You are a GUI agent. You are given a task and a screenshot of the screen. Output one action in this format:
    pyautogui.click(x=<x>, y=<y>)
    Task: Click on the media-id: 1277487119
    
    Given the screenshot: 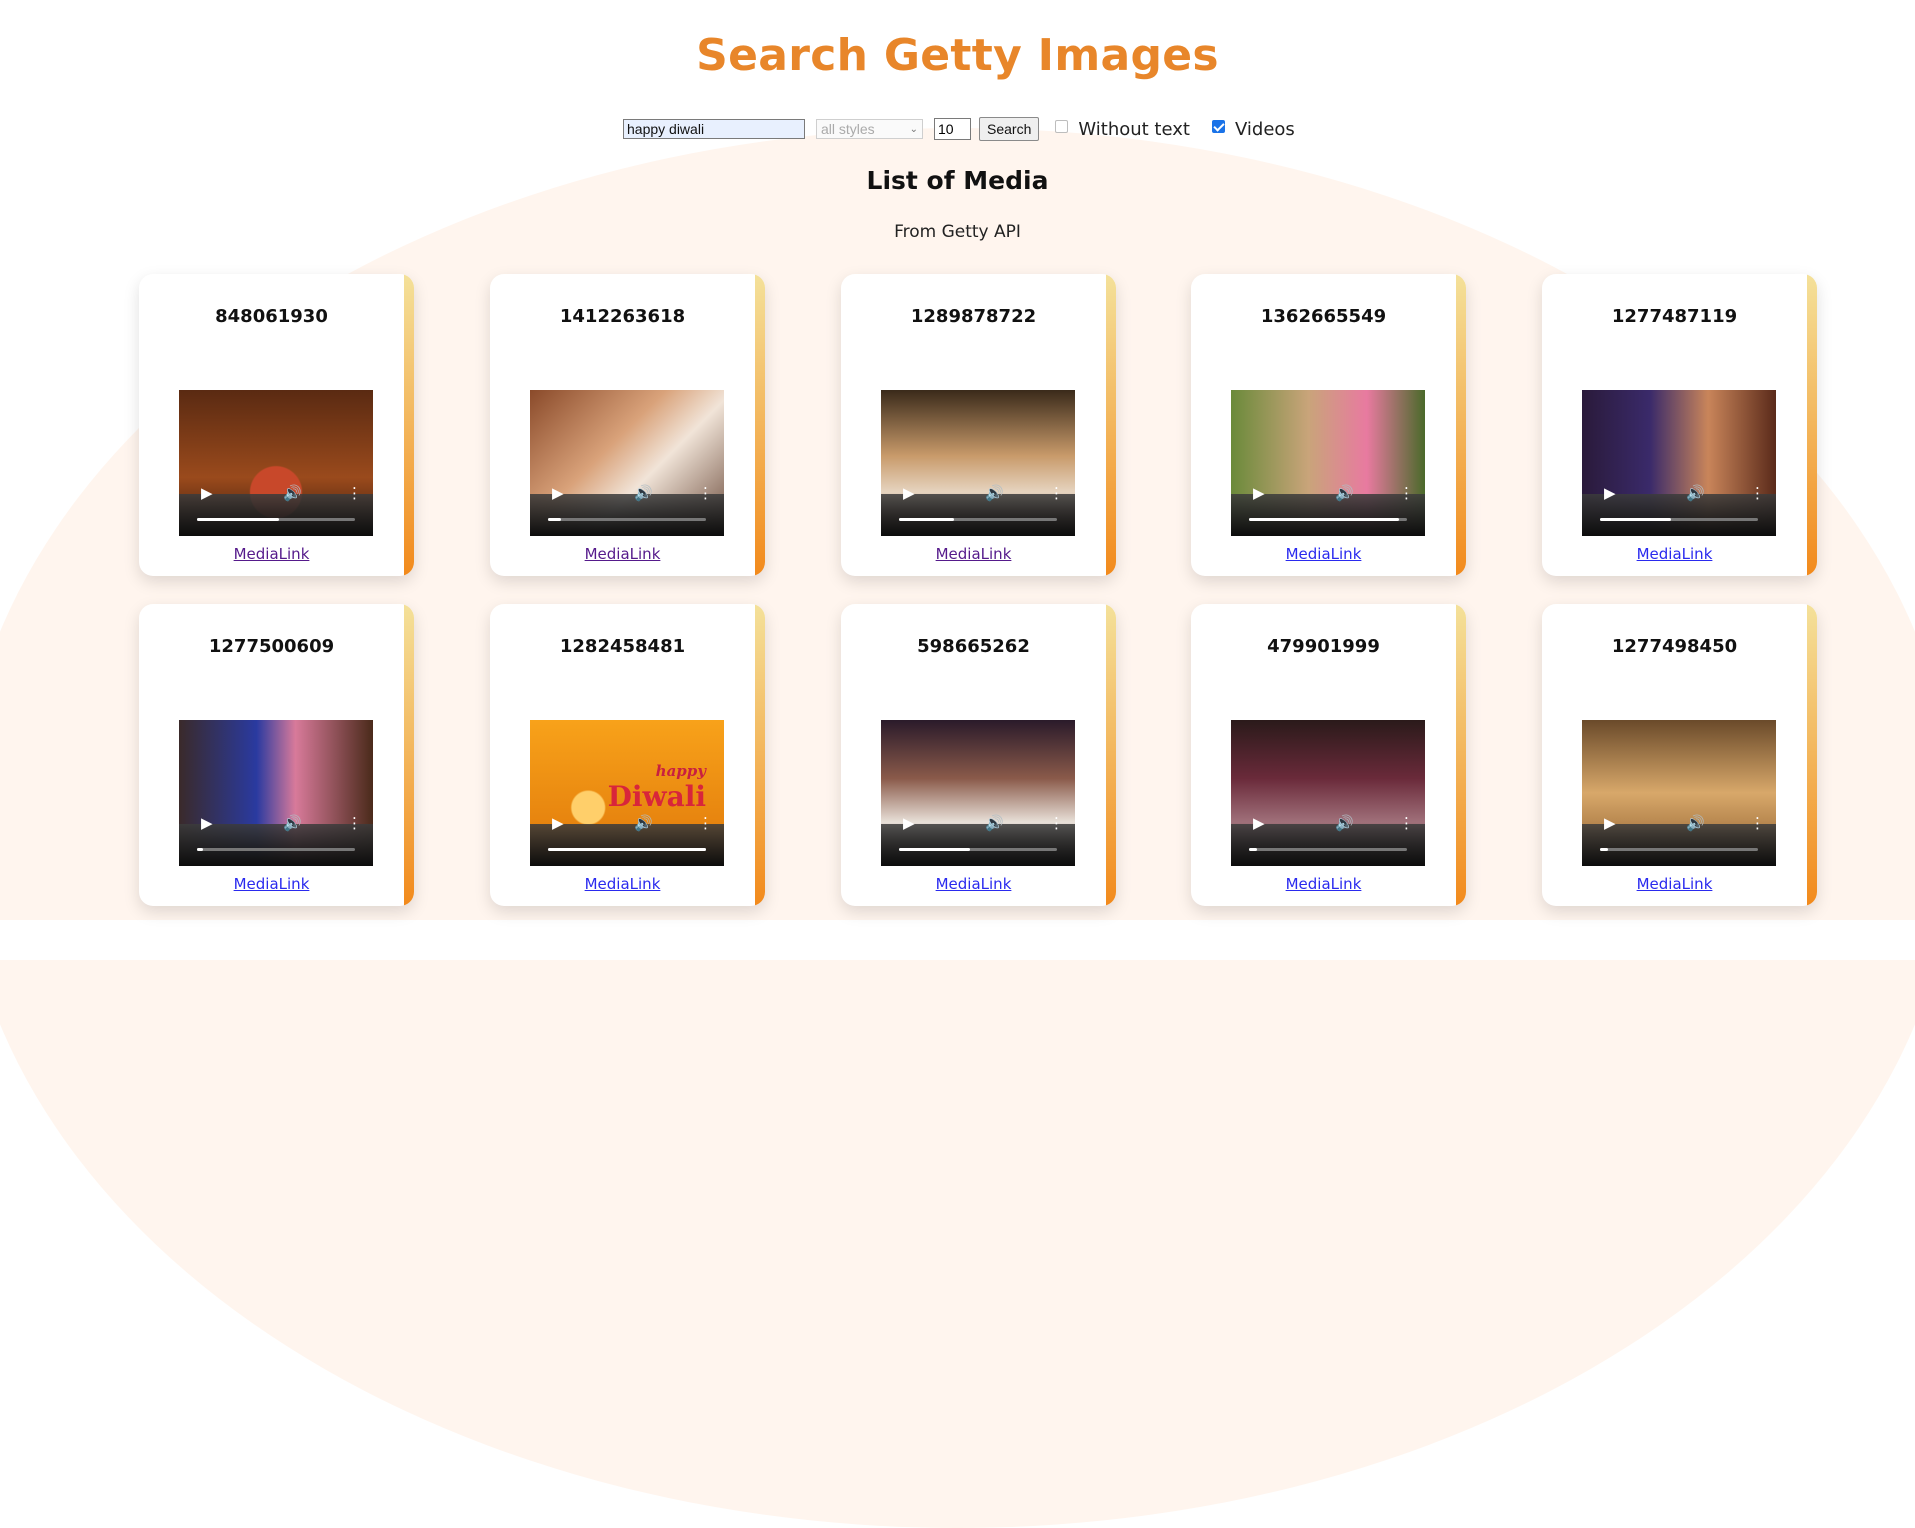 What is the action you would take?
    pyautogui.click(x=1674, y=316)
    